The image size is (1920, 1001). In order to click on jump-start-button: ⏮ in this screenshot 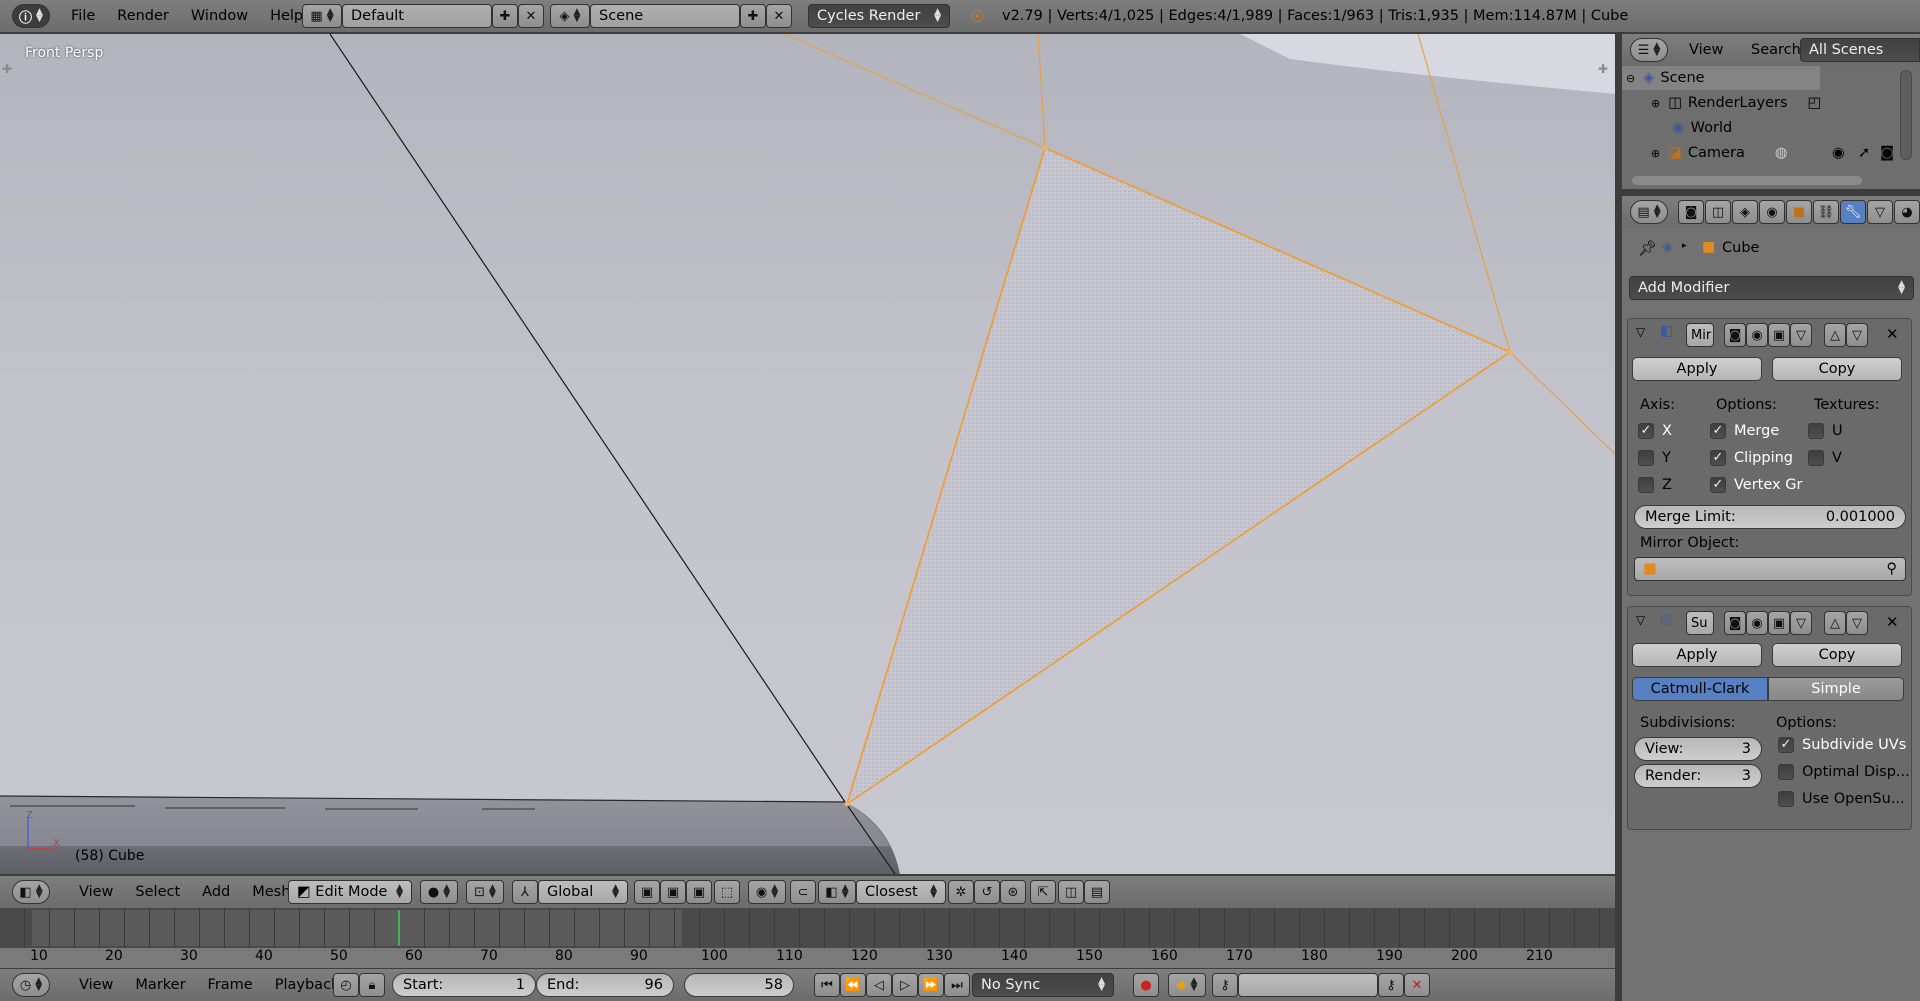, I will do `click(827, 985)`.